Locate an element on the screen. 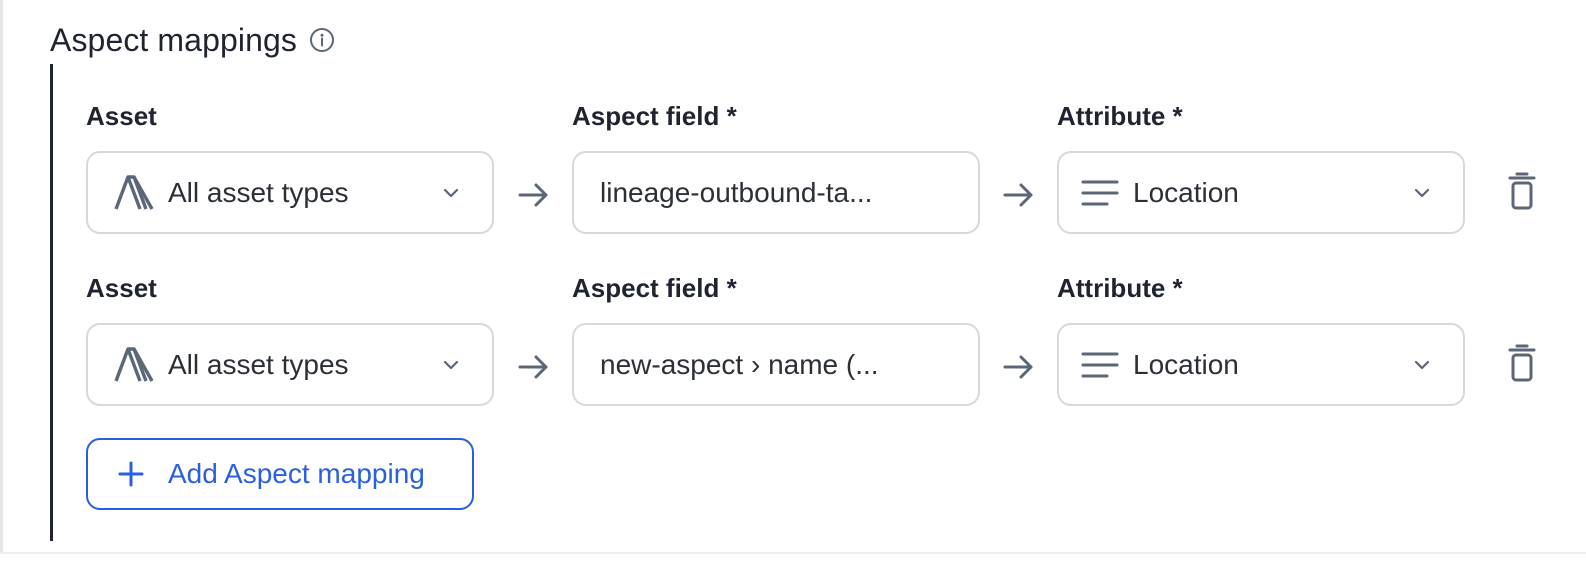 This screenshot has height=576, width=1586. panel-bottom-border is located at coordinates (793, 553).